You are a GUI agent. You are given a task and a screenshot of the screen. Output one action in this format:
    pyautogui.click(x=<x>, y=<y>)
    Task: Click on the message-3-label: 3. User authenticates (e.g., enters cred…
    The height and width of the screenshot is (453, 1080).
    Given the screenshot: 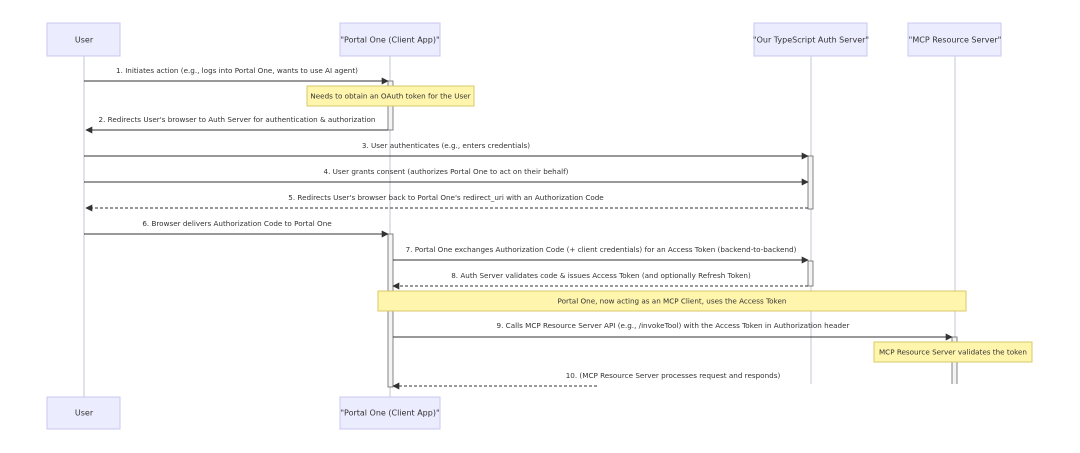 What is the action you would take?
    pyautogui.click(x=446, y=145)
    